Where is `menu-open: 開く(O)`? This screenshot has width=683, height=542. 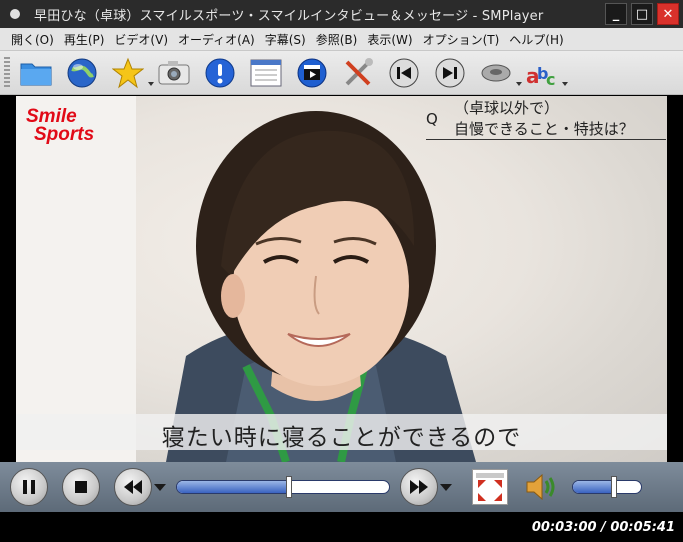
menu-open: 開く(O) is located at coordinates (32, 39).